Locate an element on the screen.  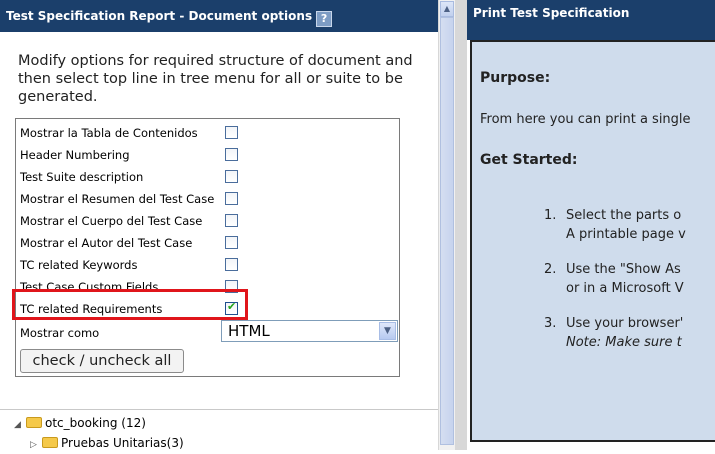
collapse-arrow-icon: ◢ is located at coordinates (20, 425).